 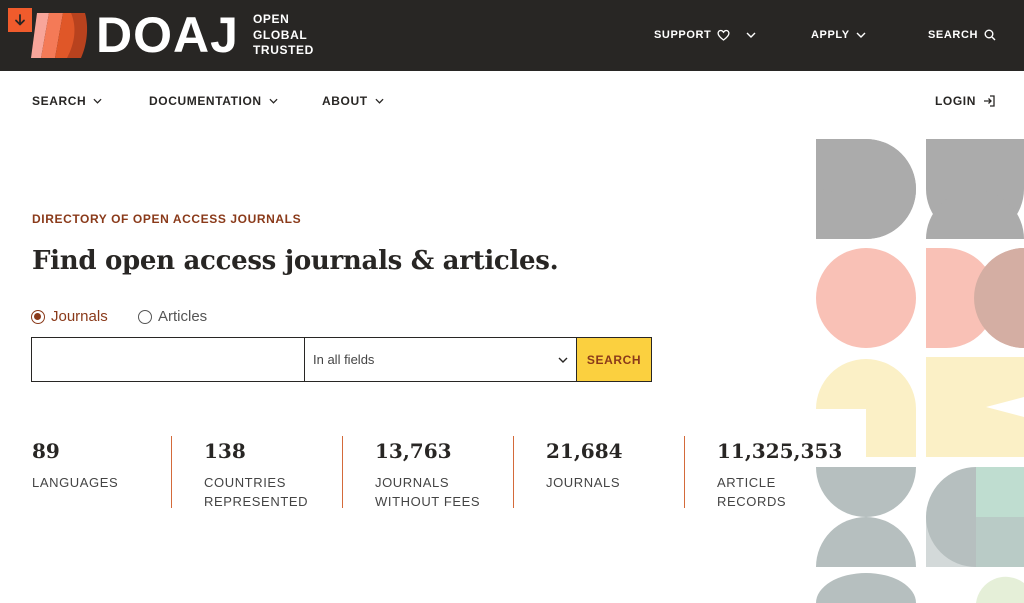 I want to click on radio-journals-label: Journals, so click(x=79, y=316).